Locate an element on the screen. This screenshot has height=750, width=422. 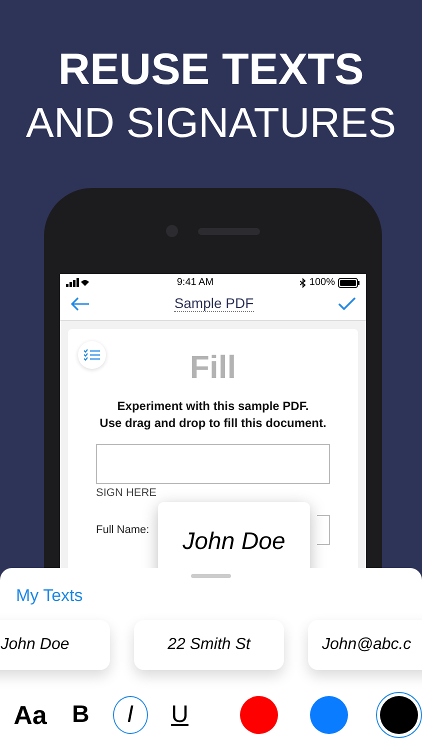
format-button: I is located at coordinates (130, 715).